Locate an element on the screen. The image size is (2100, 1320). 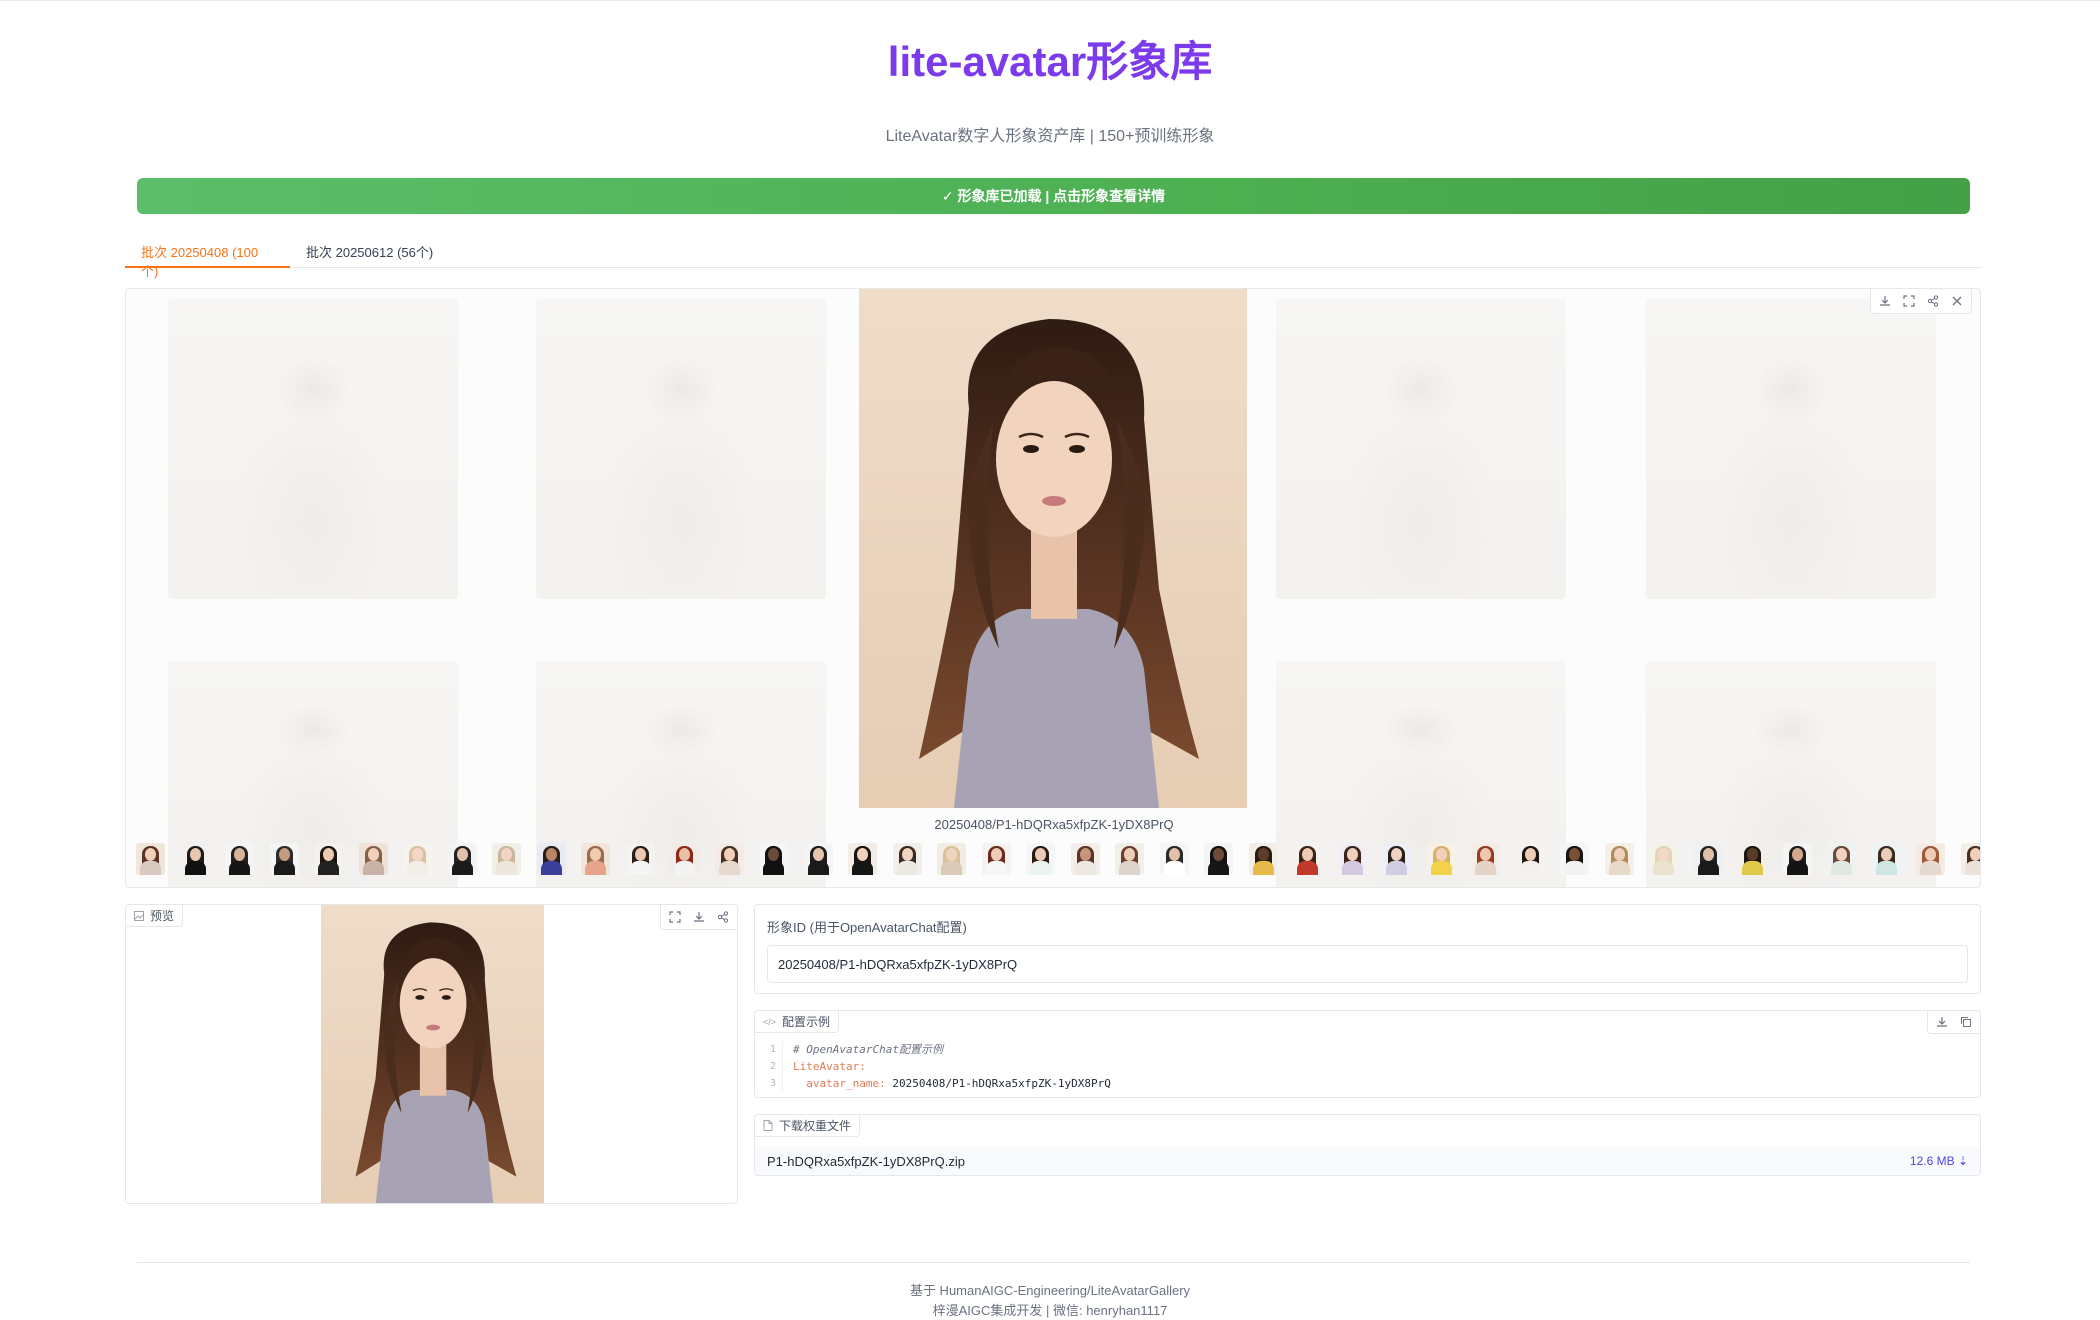
preview-avatar-image is located at coordinates (432, 1054).